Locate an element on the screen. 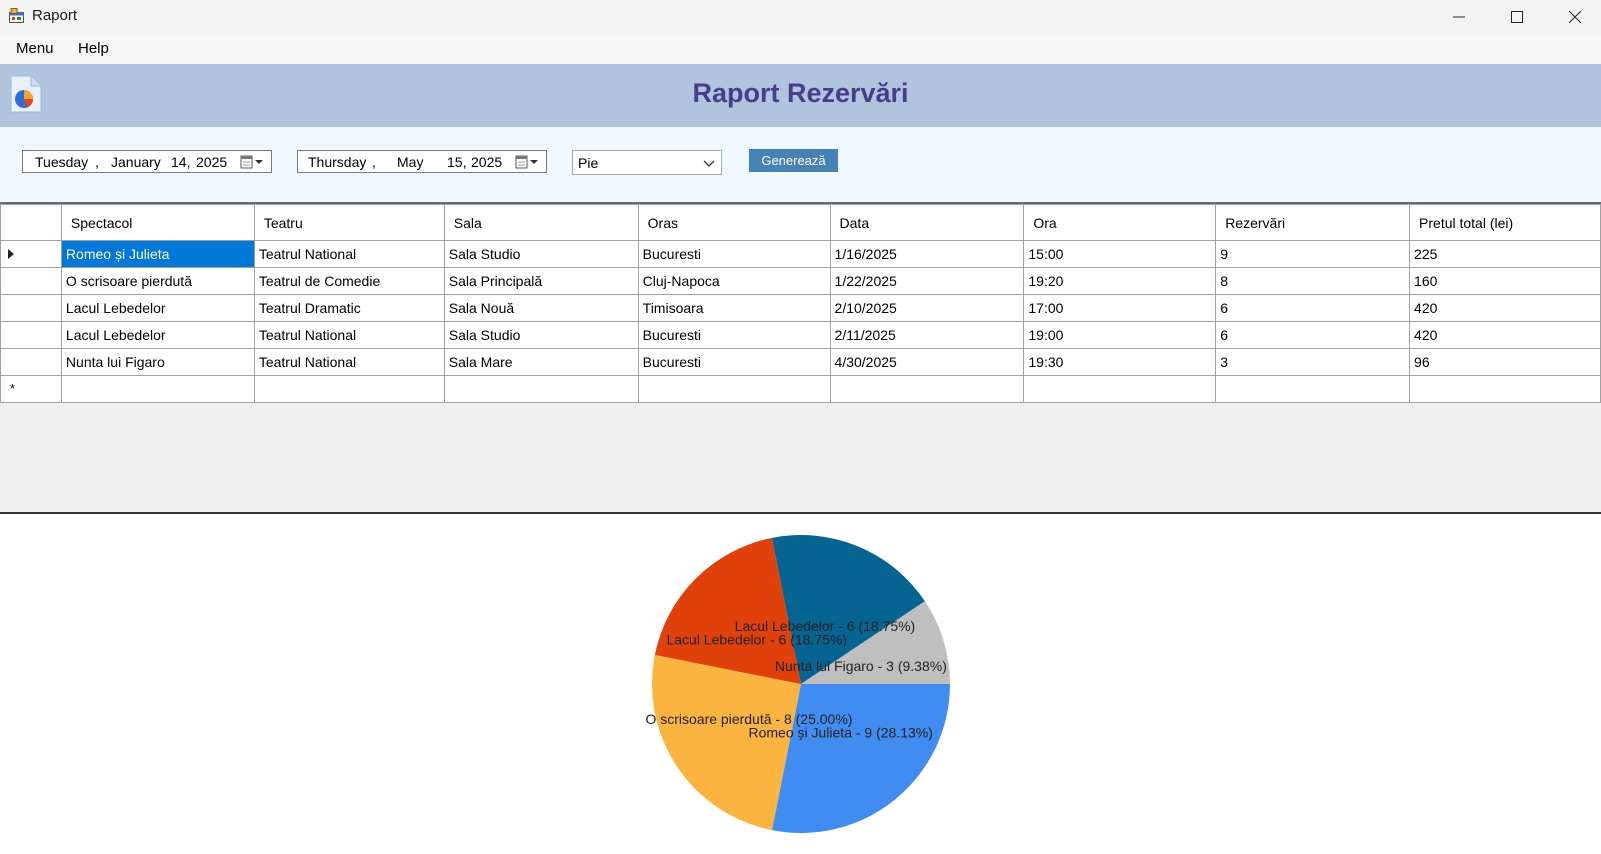 This screenshot has height=854, width=1601. generate-button: Generează is located at coordinates (793, 160).